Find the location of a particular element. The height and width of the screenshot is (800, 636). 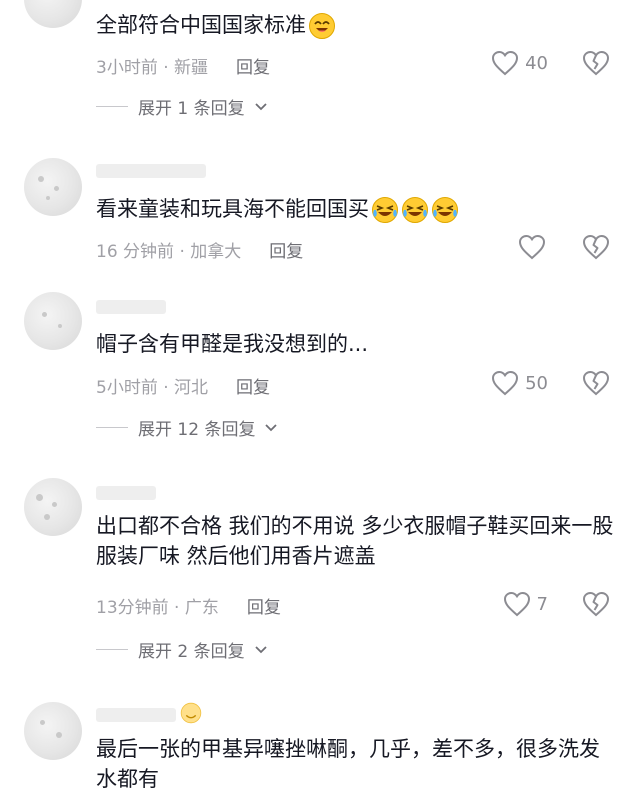

expand-replies-button: 展开 12 条回复 is located at coordinates (187, 427).